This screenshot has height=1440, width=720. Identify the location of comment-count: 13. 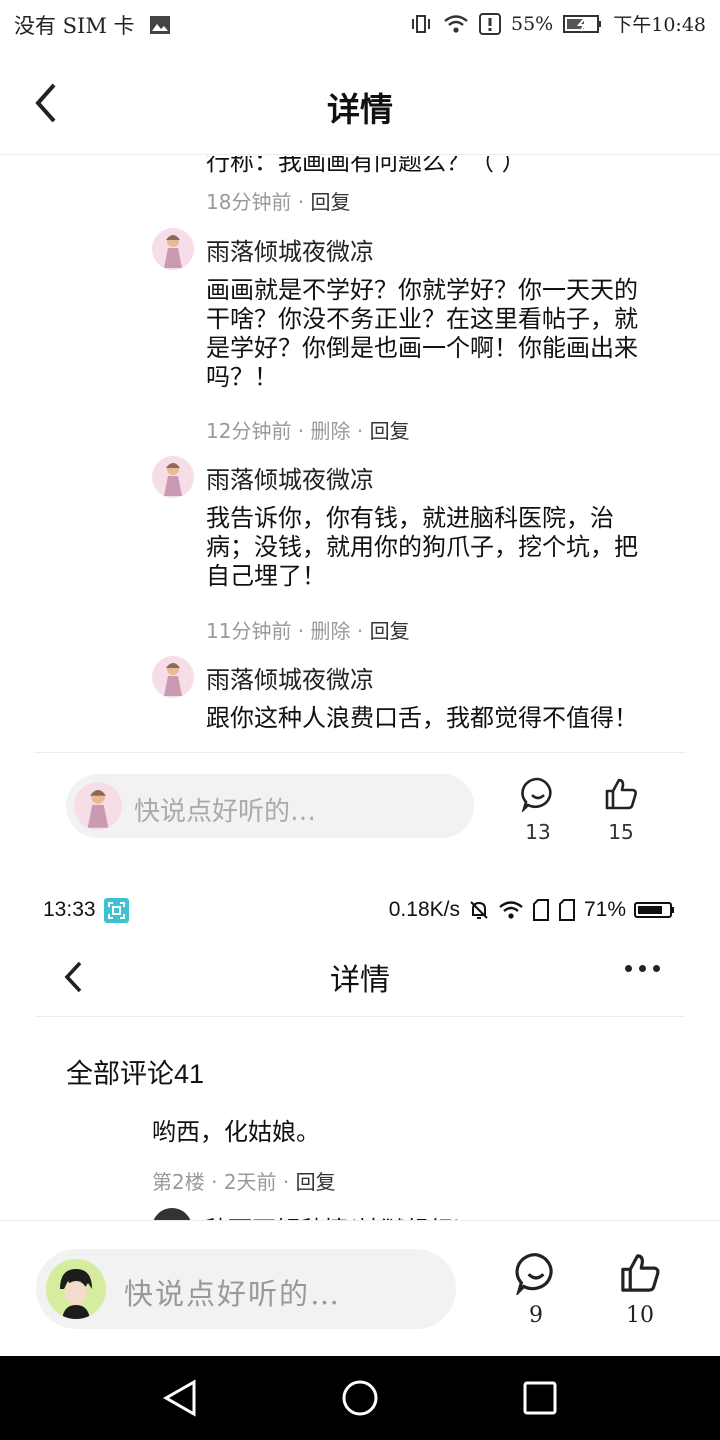
(538, 832).